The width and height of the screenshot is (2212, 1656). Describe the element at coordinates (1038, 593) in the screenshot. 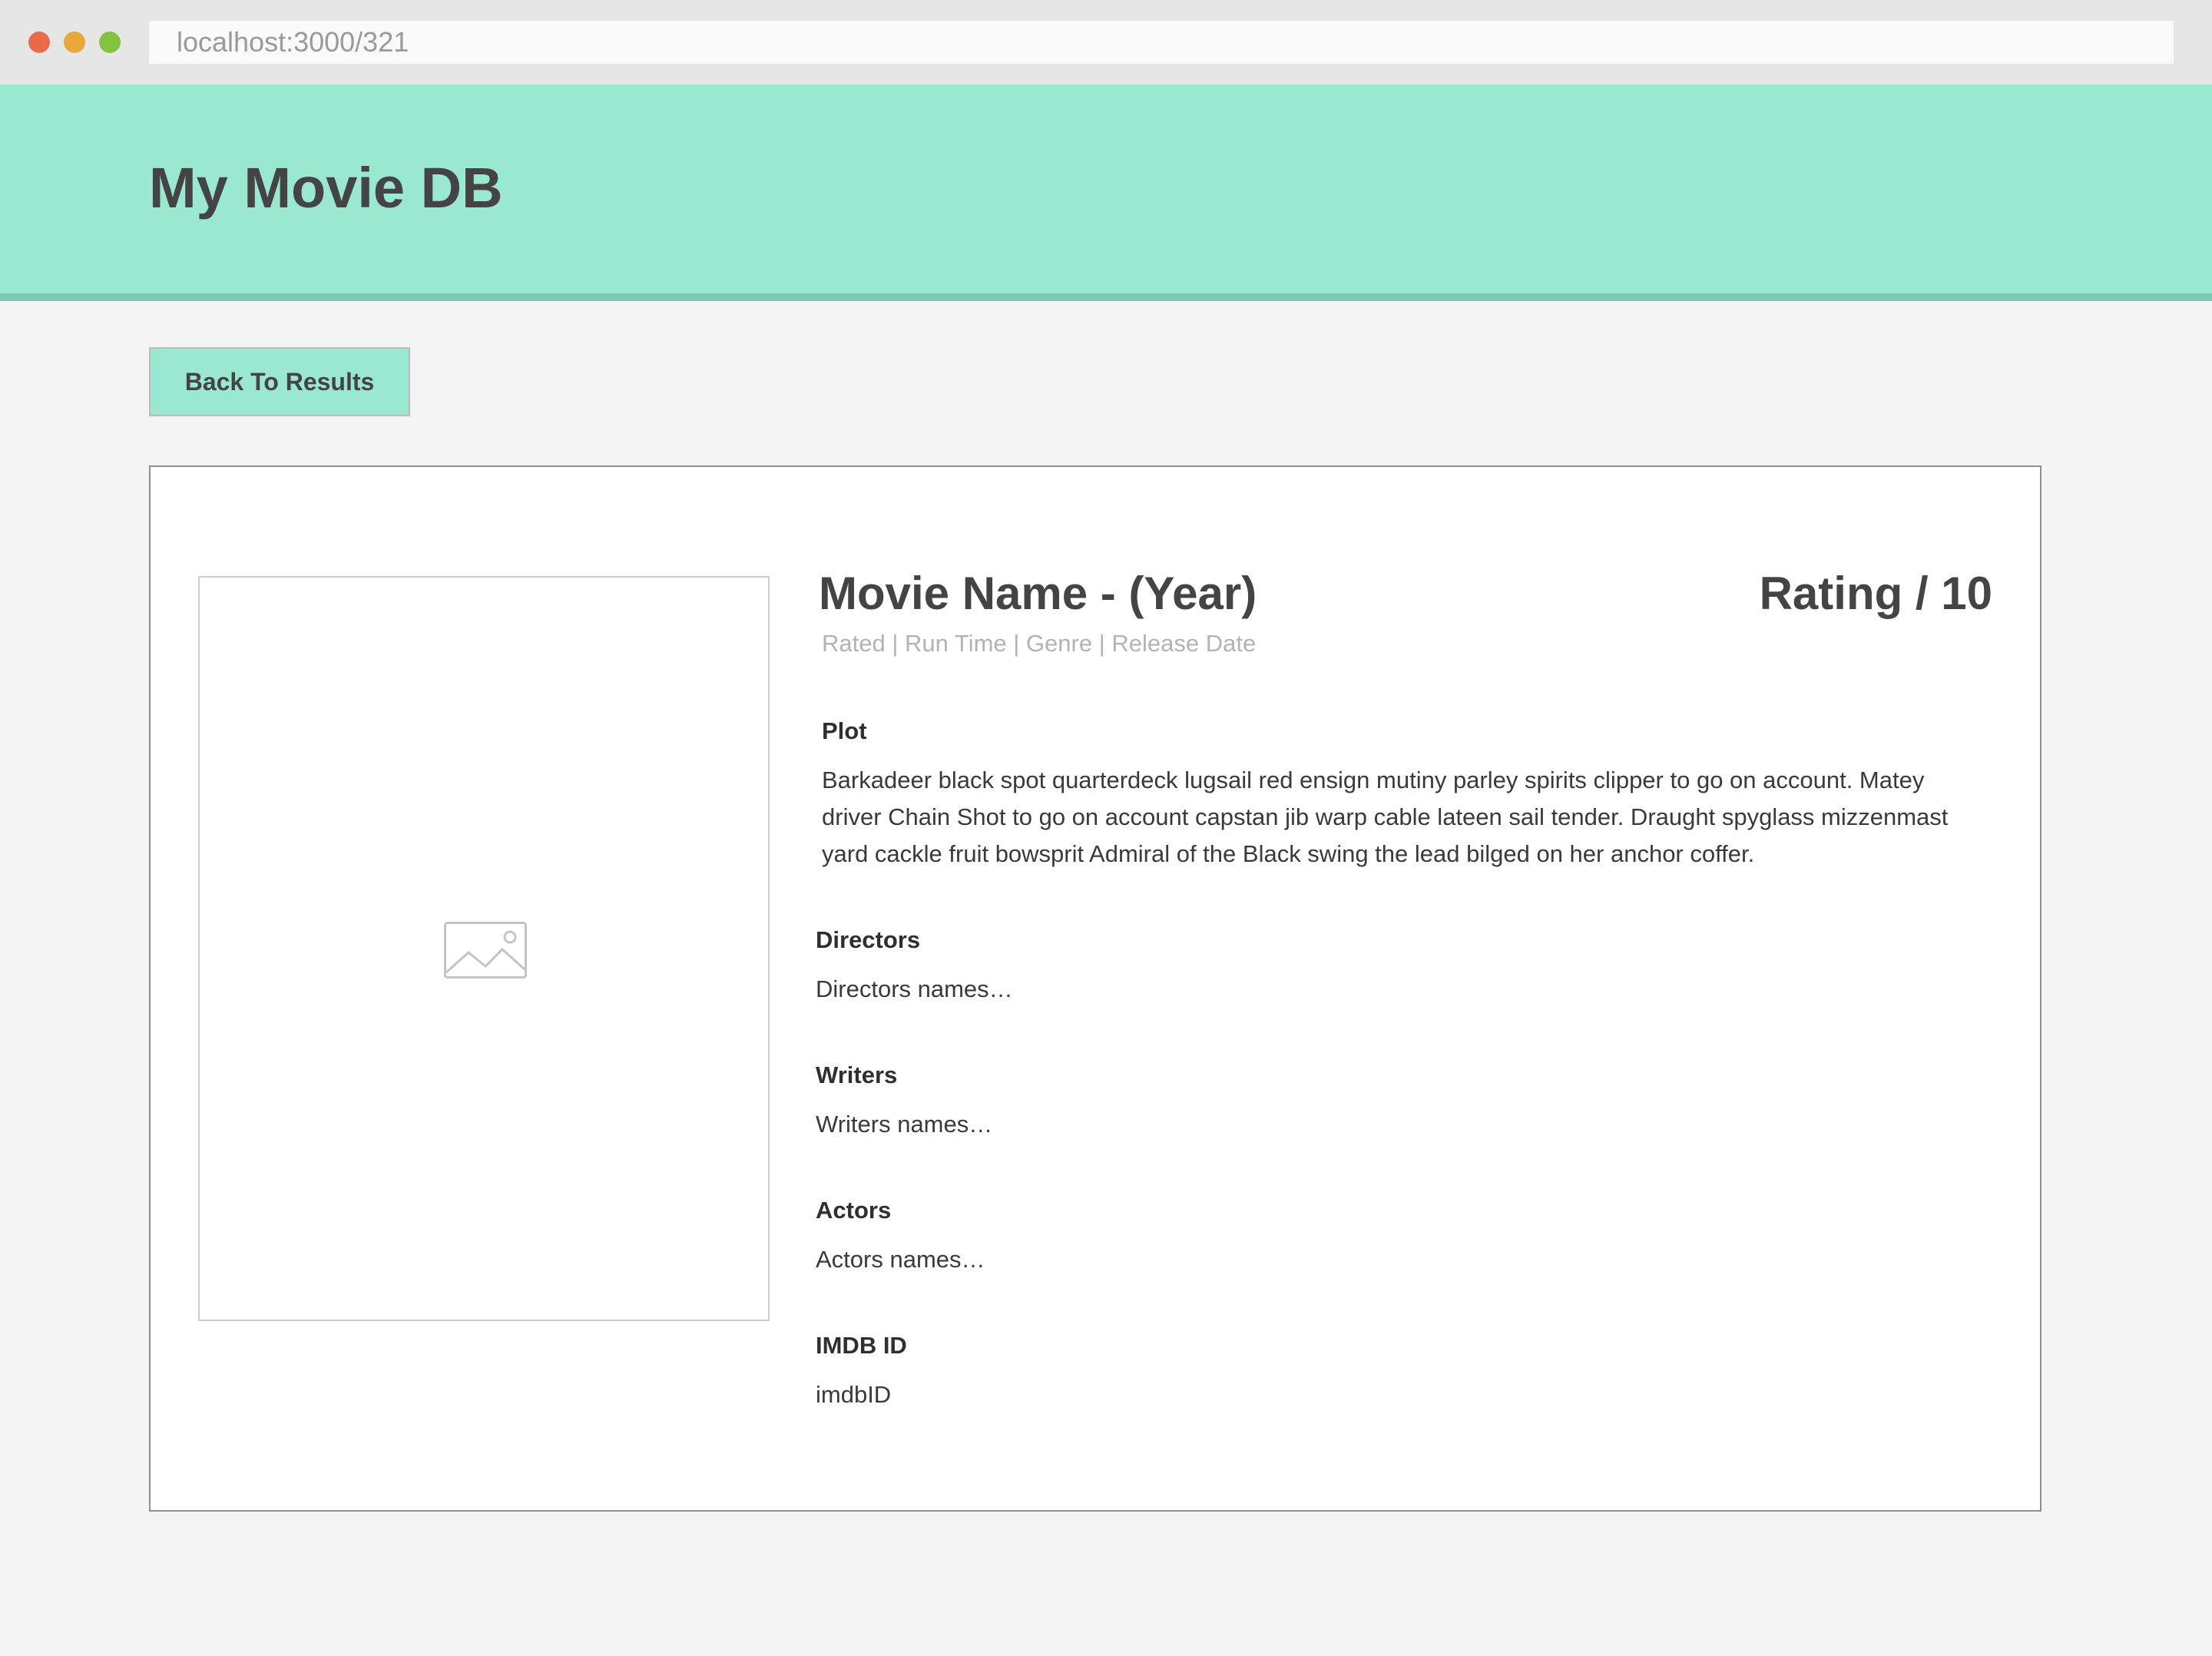

I see `movie-title: Movie Name - (Year)` at that location.